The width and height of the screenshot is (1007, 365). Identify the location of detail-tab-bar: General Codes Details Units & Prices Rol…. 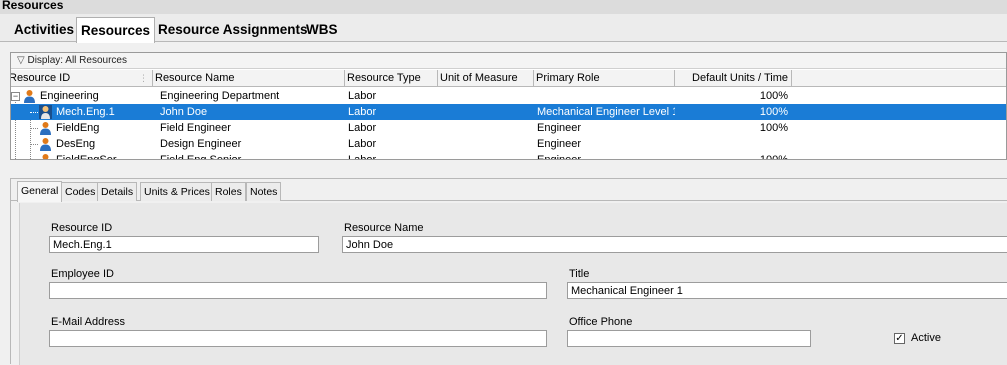
(509, 190).